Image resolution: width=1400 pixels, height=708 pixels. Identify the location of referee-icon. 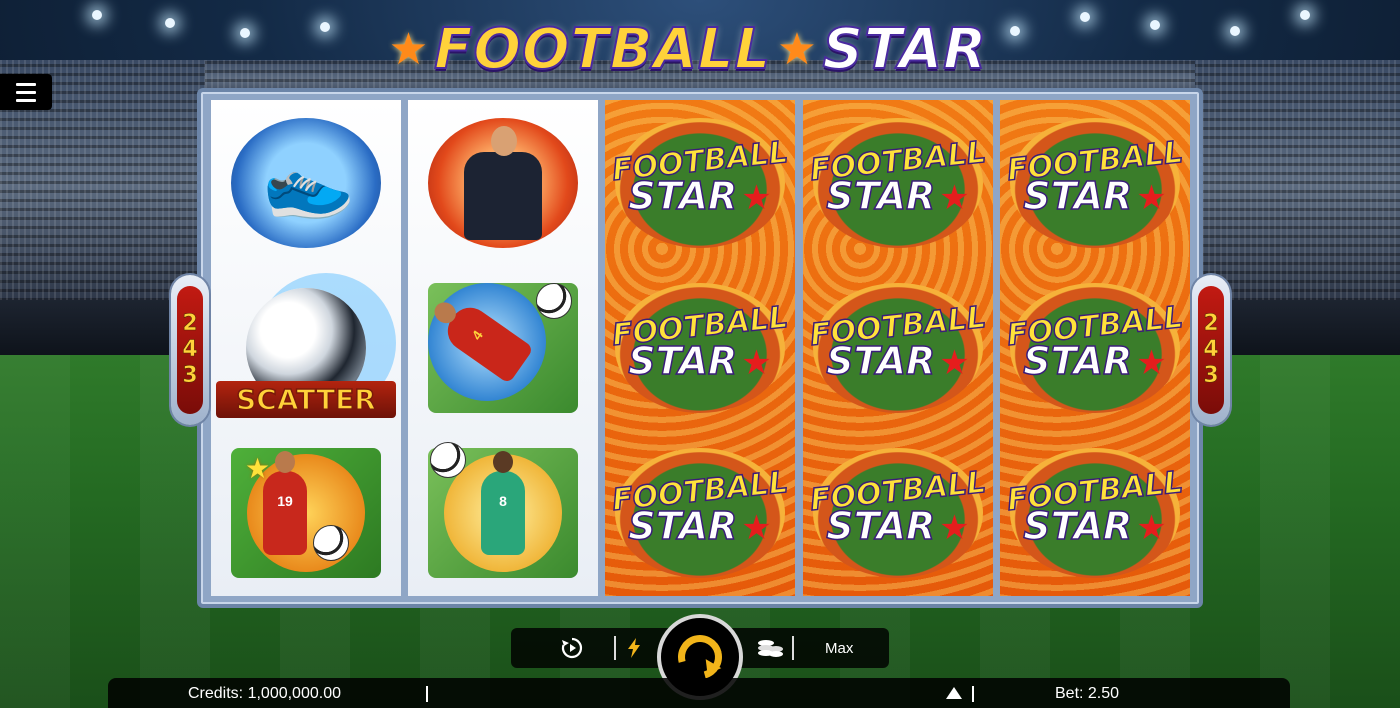
(503, 182).